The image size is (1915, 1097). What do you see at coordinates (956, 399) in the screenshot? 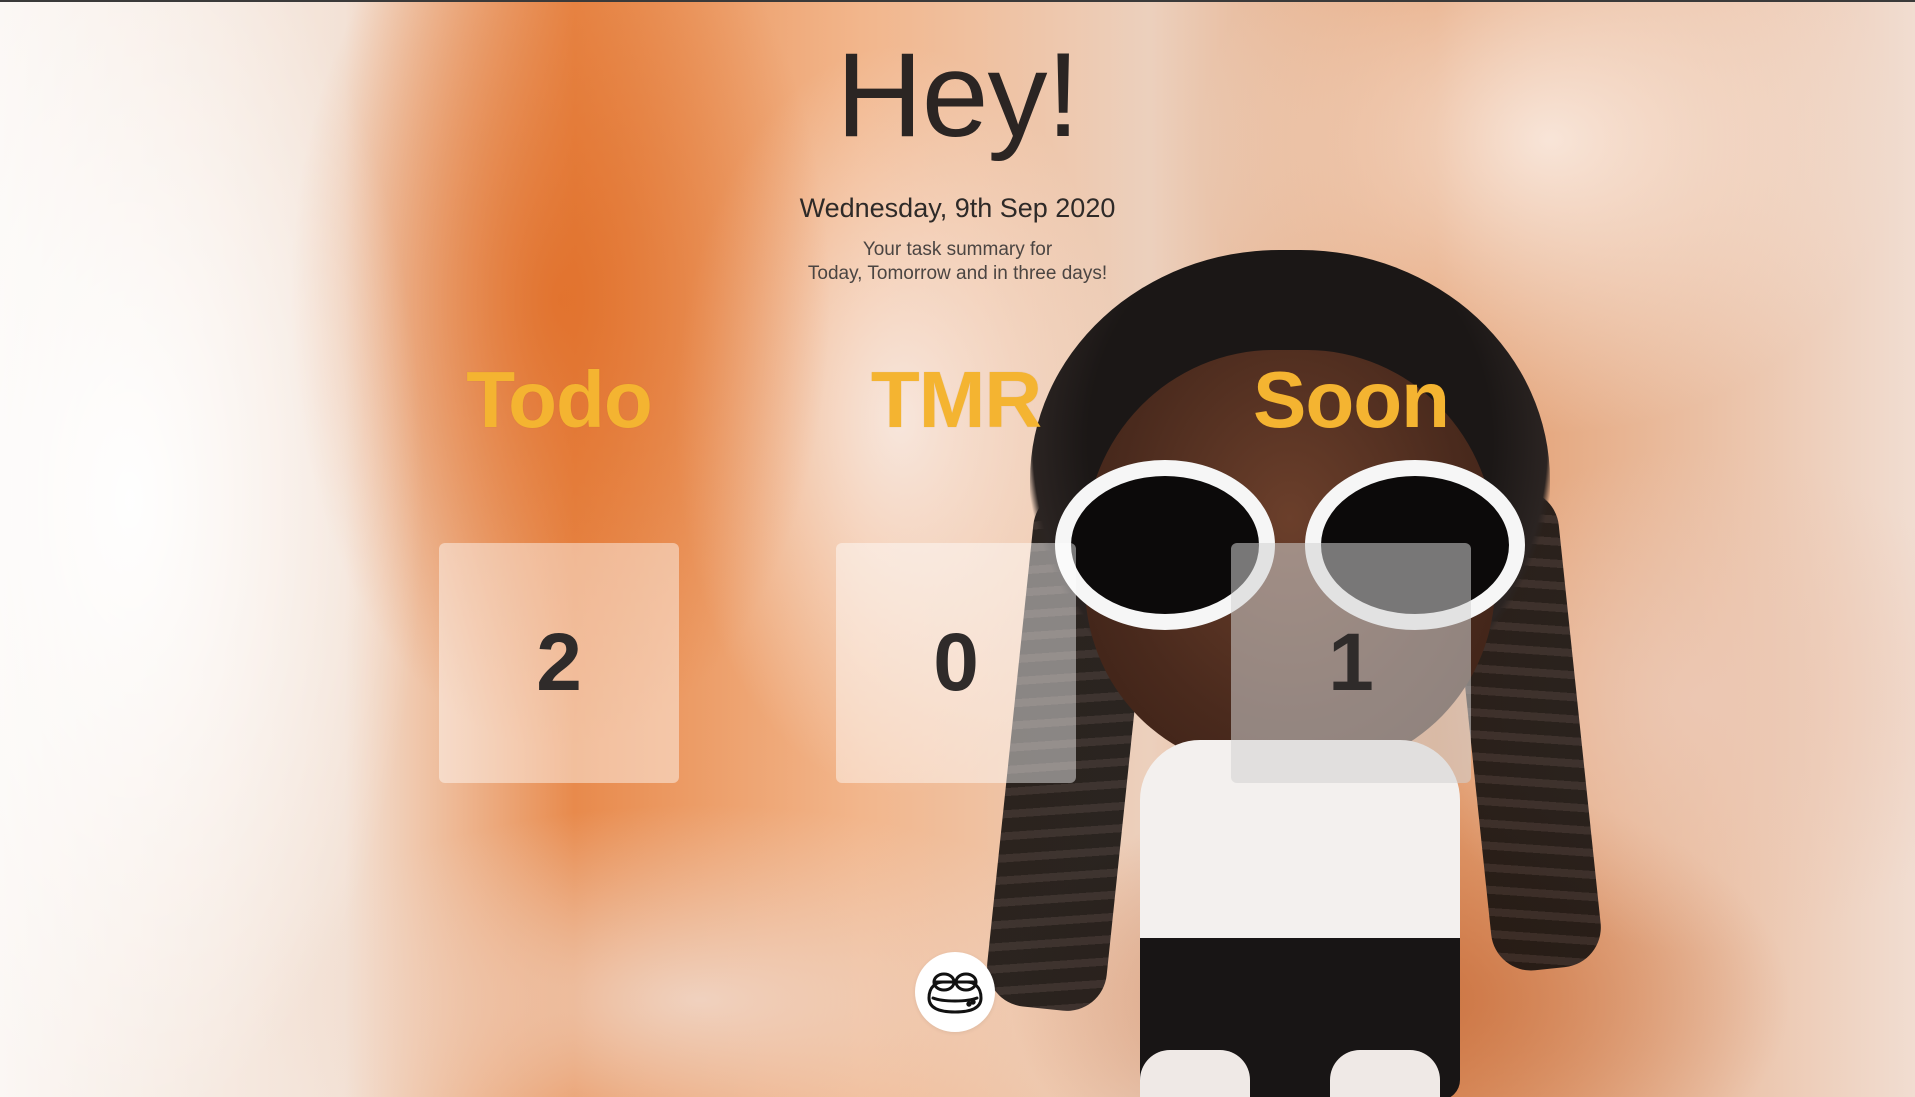
I see `column-tmr-label: TMR` at bounding box center [956, 399].